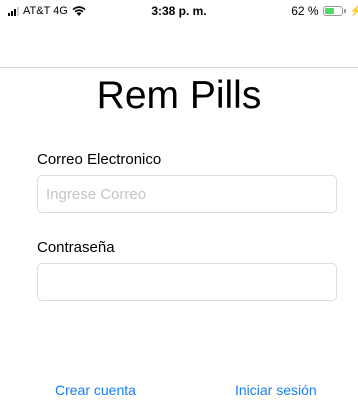 The image size is (358, 400). What do you see at coordinates (179, 95) in the screenshot?
I see `page-title: Rem Pills` at bounding box center [179, 95].